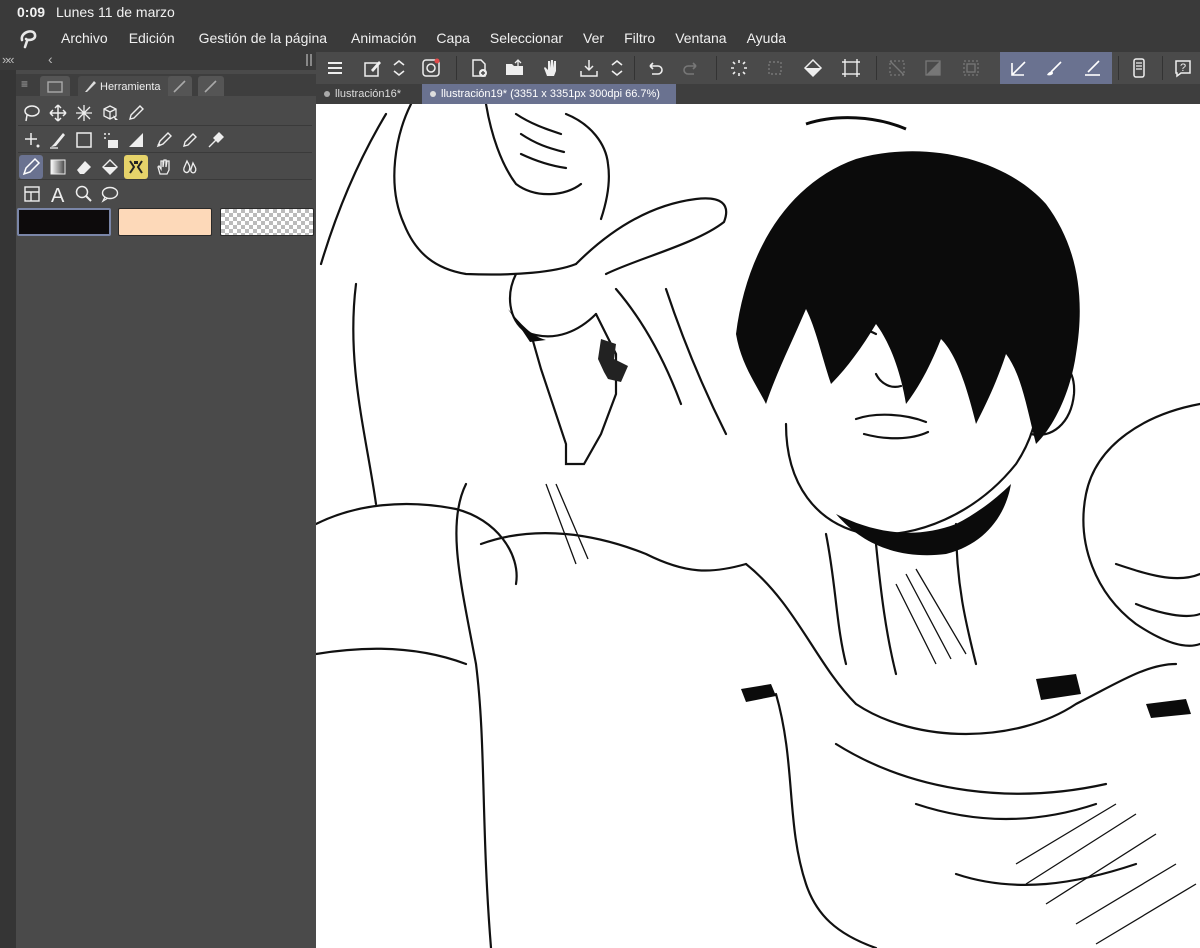 The height and width of the screenshot is (948, 1200). I want to click on selection-border-icon, so click(971, 68).